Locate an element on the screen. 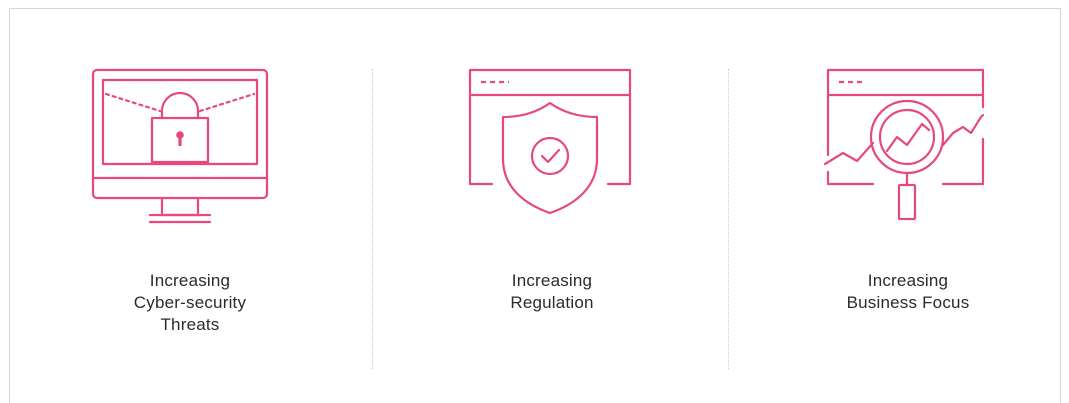 This screenshot has height=403, width=1069. item-label: Increasing Cyber-security Threats is located at coordinates (190, 303).